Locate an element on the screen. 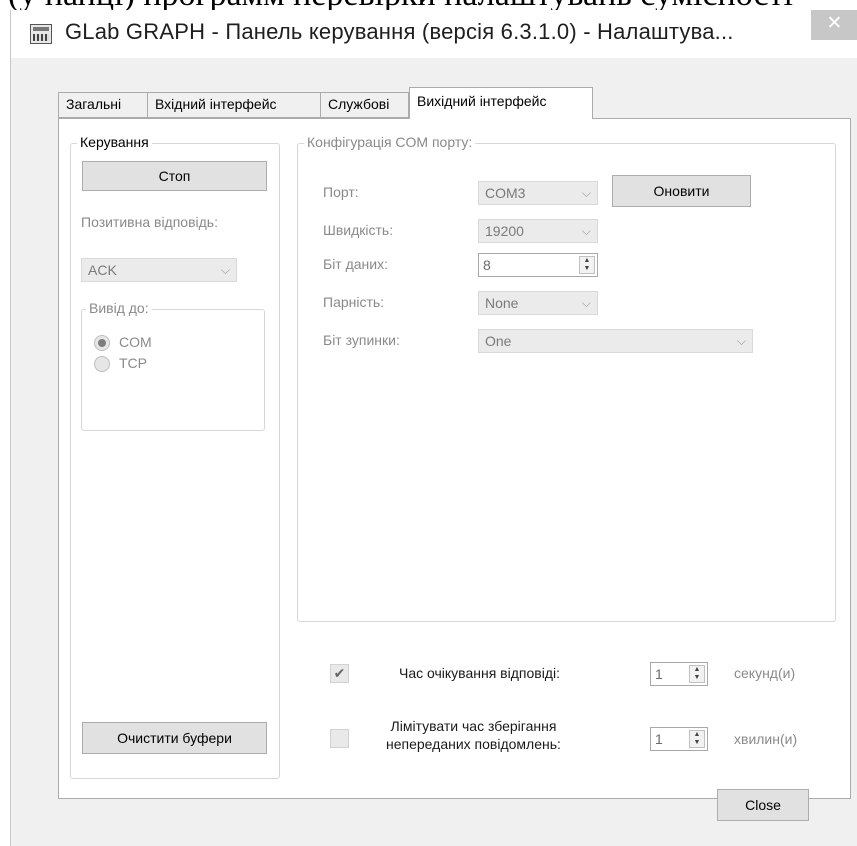 This screenshot has height=846, width=857. control-group-legend: Керування is located at coordinates (114, 142).